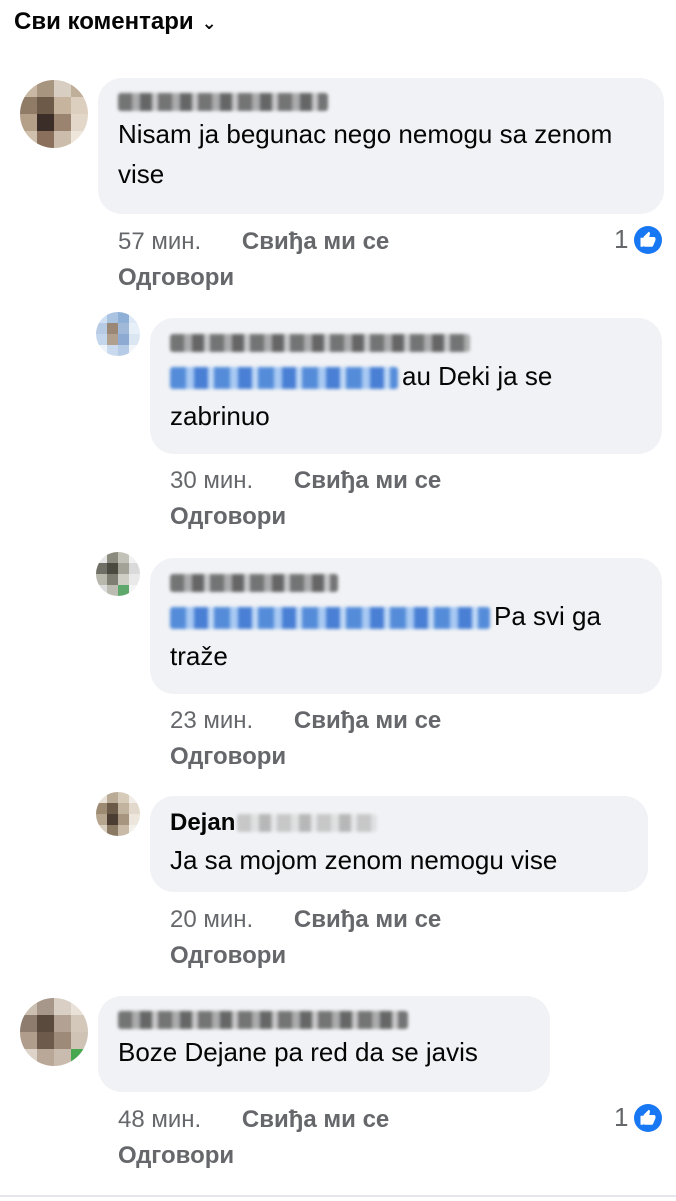 The image size is (676, 1201). What do you see at coordinates (364, 860) in the screenshot?
I see `comment-text: Ja sa mojom zenom nemogu vise` at bounding box center [364, 860].